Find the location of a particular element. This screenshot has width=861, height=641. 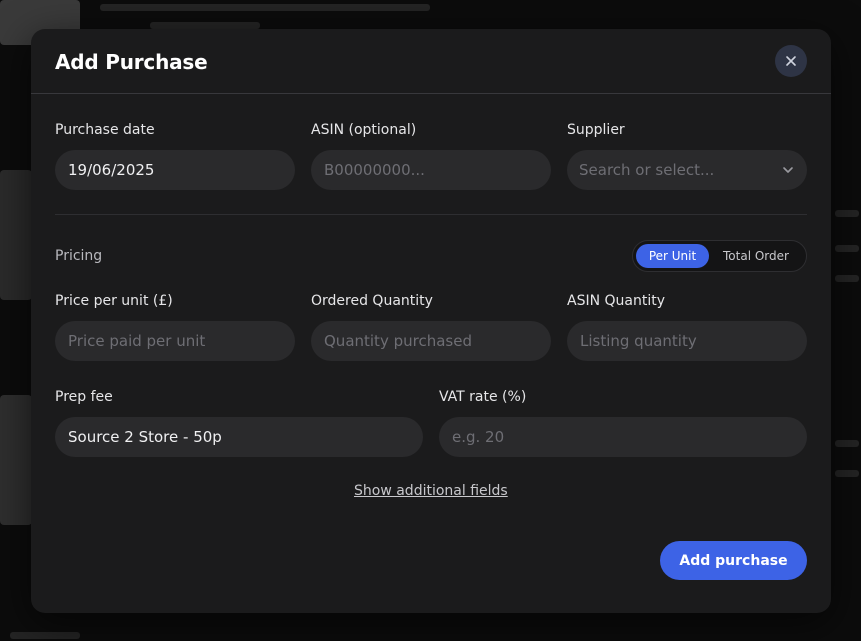

purchase-date-label: Purchase date is located at coordinates (105, 130).